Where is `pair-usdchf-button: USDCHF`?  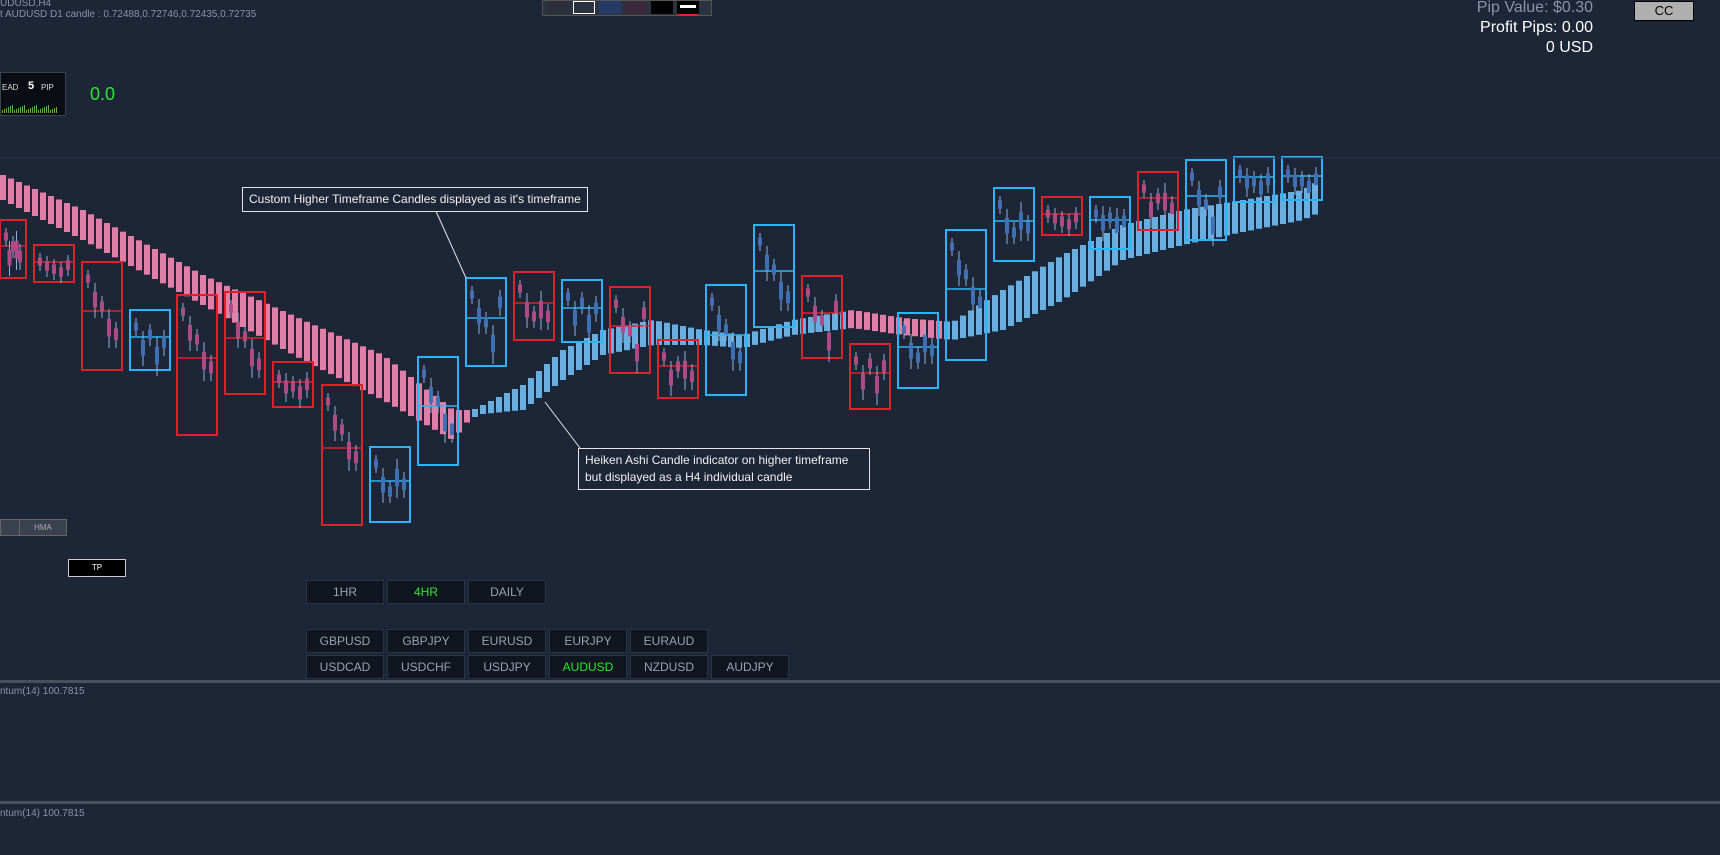 pair-usdchf-button: USDCHF is located at coordinates (426, 667).